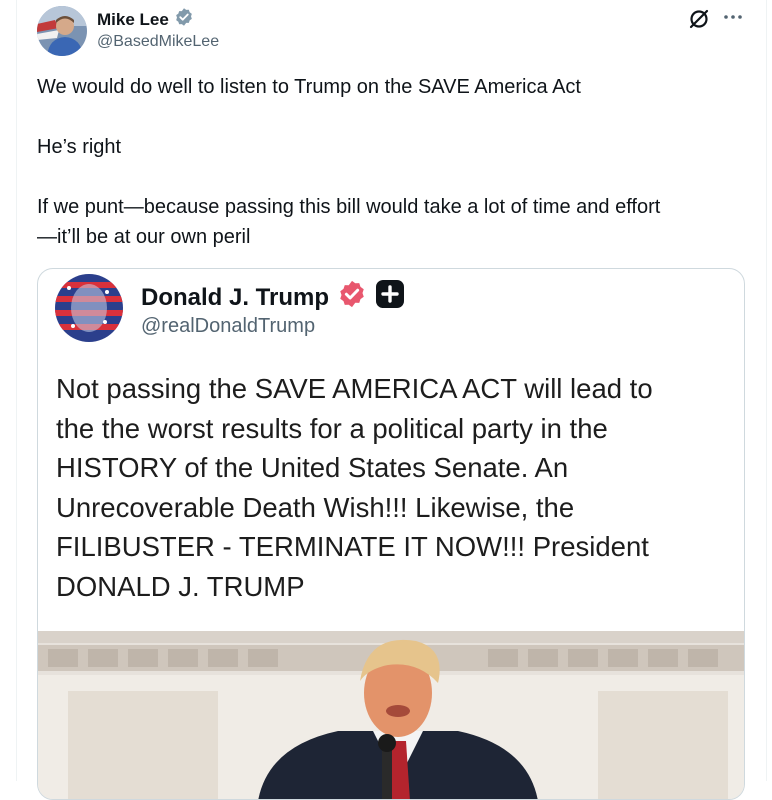 This screenshot has height=800, width=772. I want to click on quoted-text-line: DONALD J. TRUMP, so click(180, 586).